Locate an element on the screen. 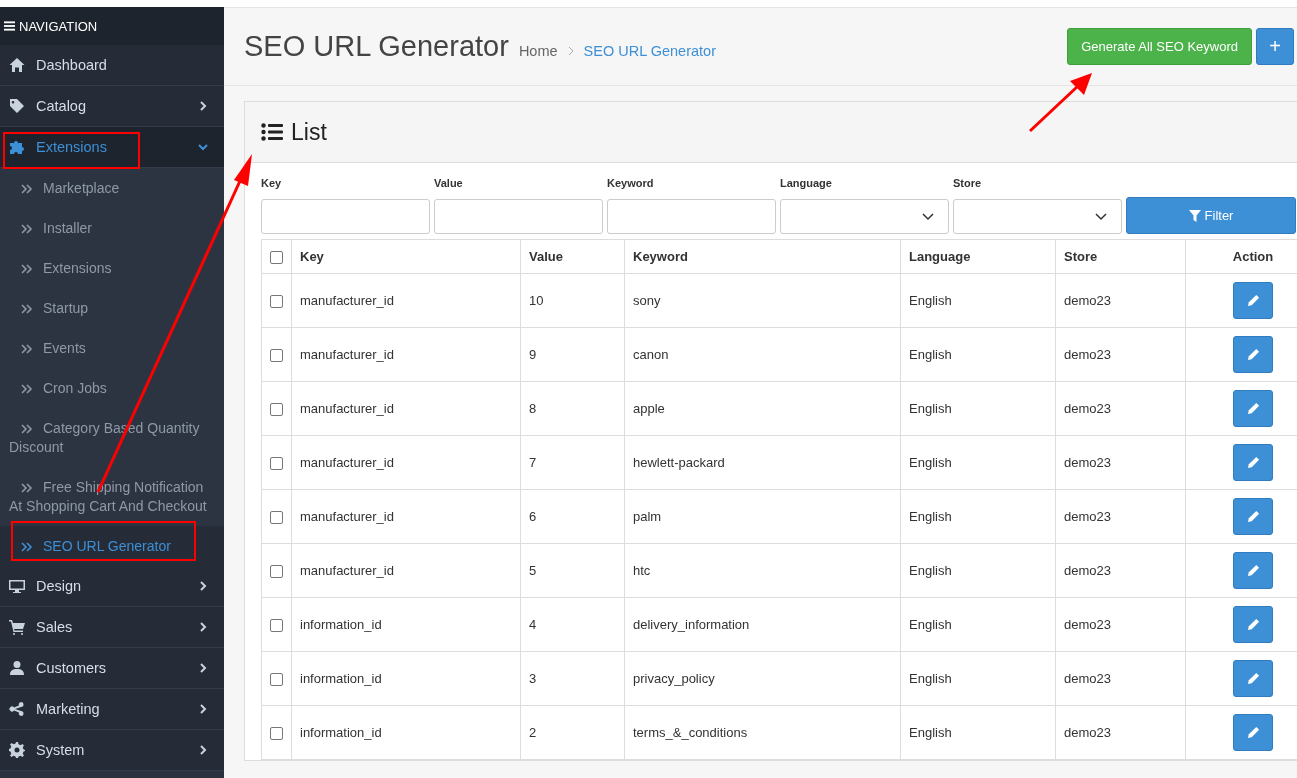  table-cell: htc is located at coordinates (642, 570).